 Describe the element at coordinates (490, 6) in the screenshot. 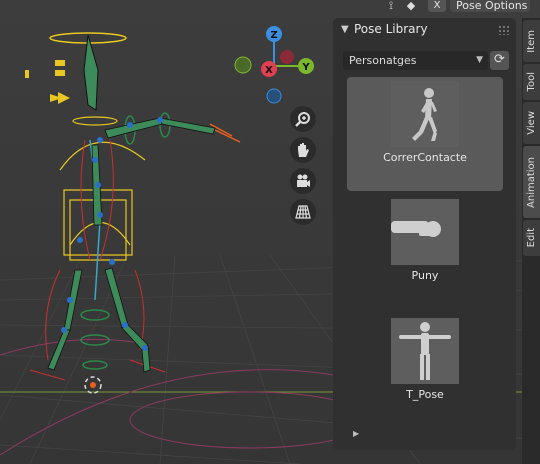

I see `pose-options-menu: Pose Options` at that location.